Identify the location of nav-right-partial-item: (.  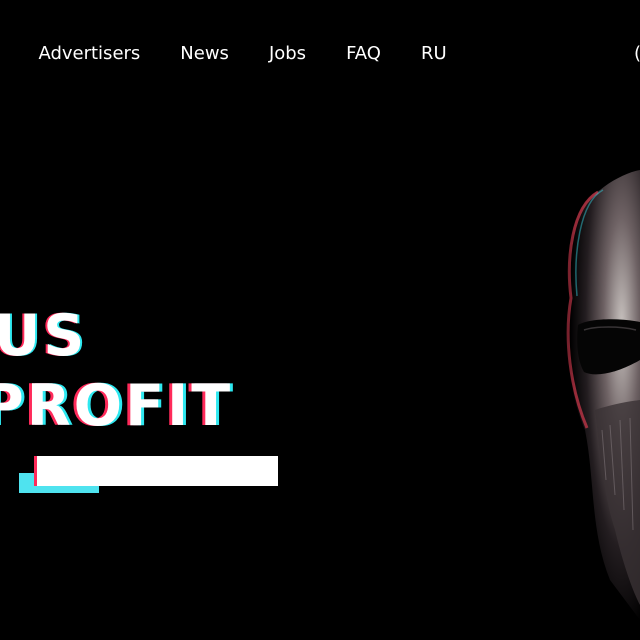
(637, 54).